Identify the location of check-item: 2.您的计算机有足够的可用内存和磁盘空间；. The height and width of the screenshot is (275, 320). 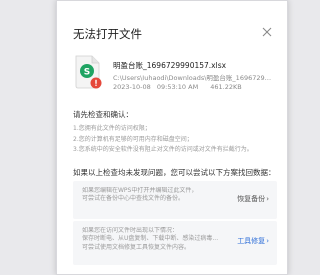
(133, 139).